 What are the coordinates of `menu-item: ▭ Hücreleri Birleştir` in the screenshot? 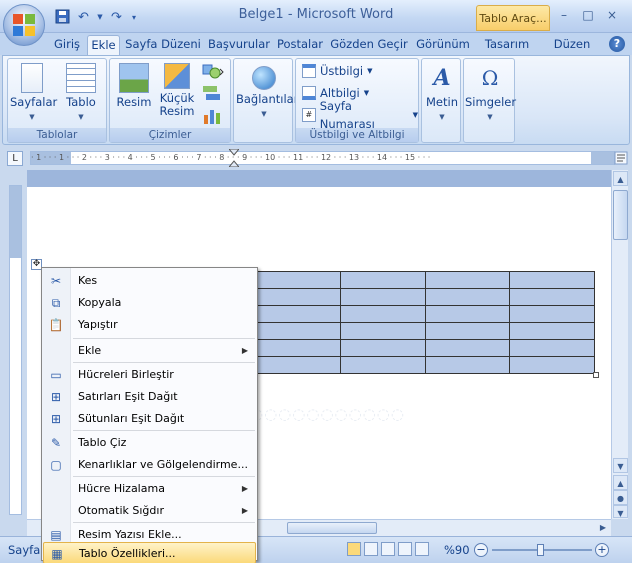 It's located at (149, 375).